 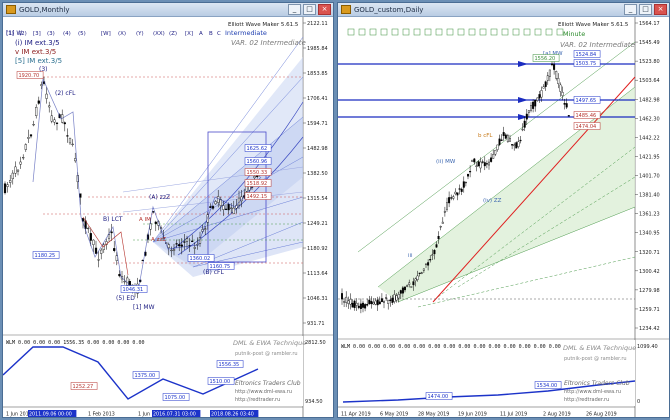 What do you see at coordinates (317, 299) in the screenshot?
I see `price-tick: 1046.31` at bounding box center [317, 299].